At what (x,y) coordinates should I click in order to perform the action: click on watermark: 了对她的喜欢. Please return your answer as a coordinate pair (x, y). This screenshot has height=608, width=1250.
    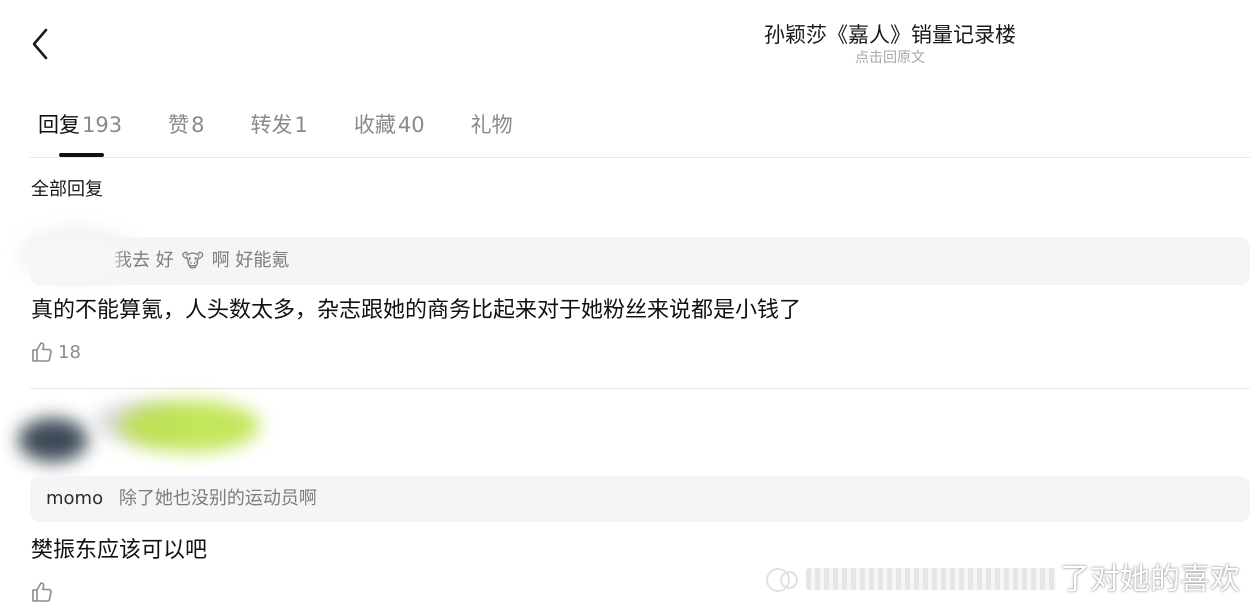
    Looking at the image, I should click on (1006, 579).